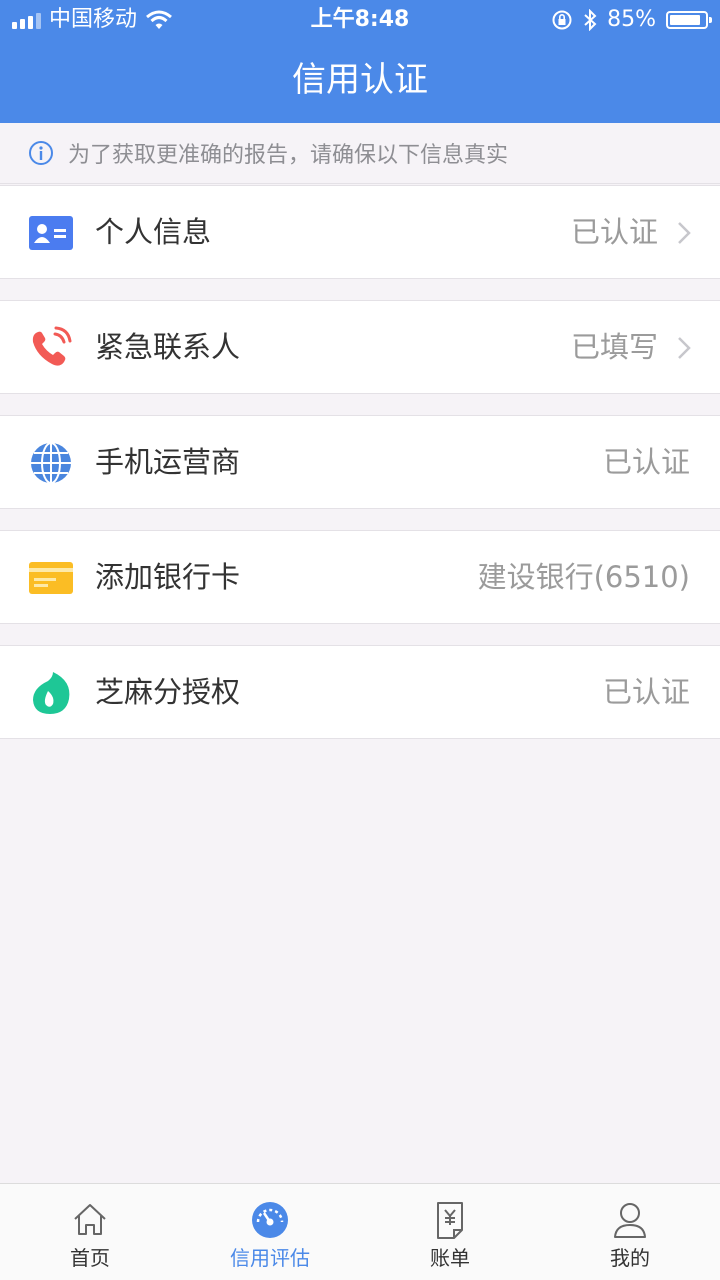  What do you see at coordinates (270, 1258) in the screenshot?
I see `tab-label: 信用评估` at bounding box center [270, 1258].